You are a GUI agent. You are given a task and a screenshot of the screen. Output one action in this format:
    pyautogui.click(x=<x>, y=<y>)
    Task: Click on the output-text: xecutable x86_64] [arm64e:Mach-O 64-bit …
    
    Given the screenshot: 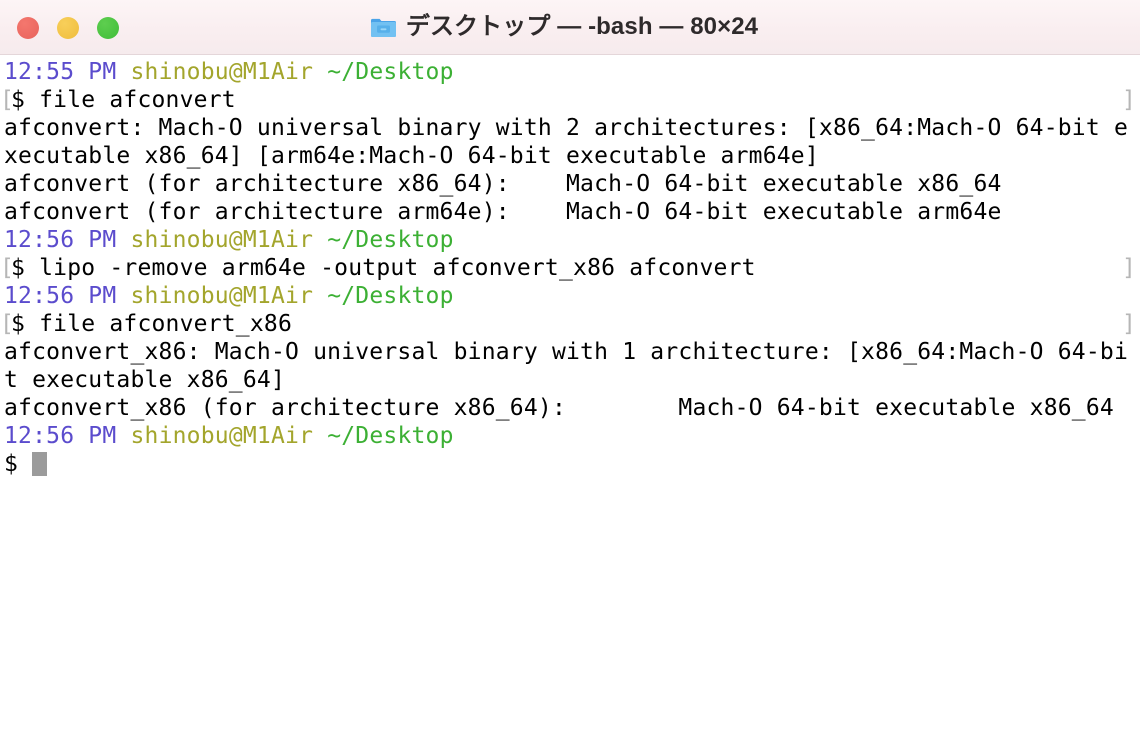 What is the action you would take?
    pyautogui.click(x=411, y=156)
    